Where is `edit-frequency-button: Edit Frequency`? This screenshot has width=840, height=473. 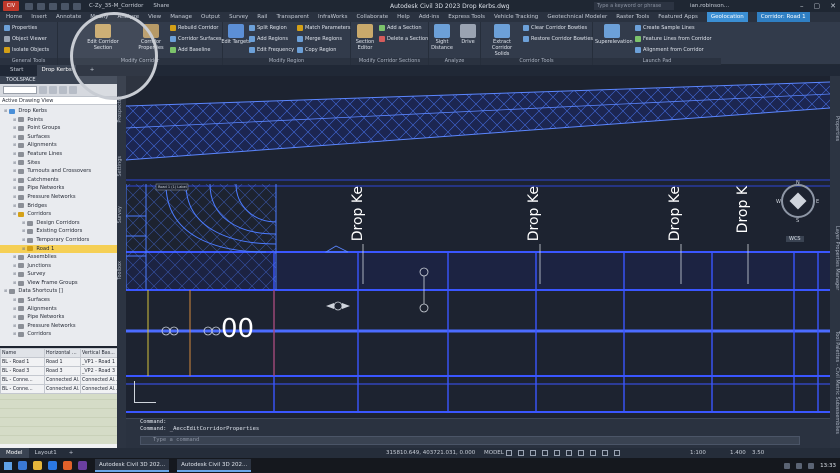 edit-frequency-button: Edit Frequency is located at coordinates (271, 50).